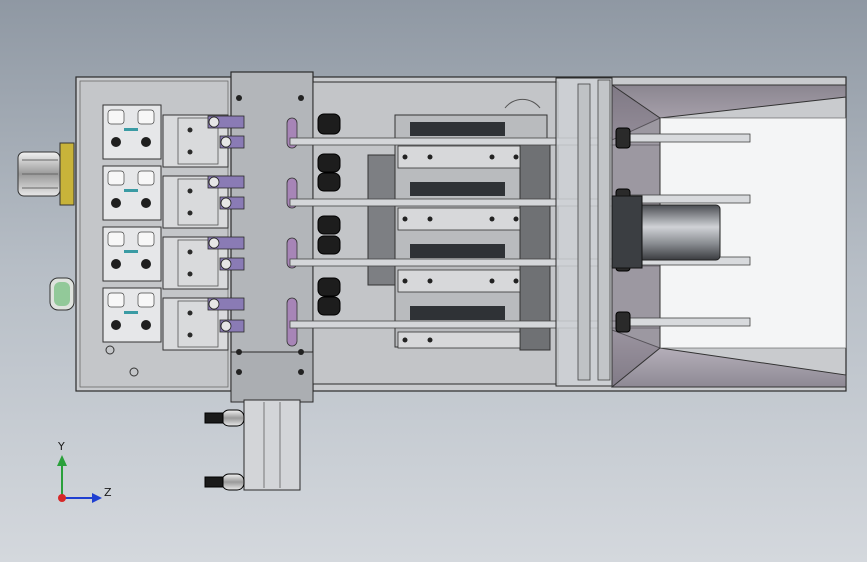 This screenshot has width=867, height=562. Describe the element at coordinates (62, 294) in the screenshot. I see `left-connector-bottom` at that location.